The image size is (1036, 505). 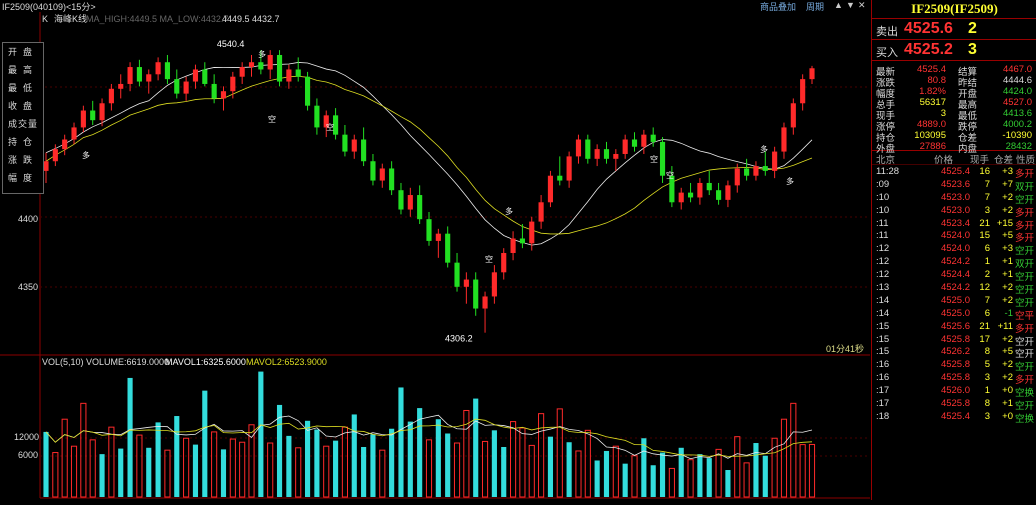 I want to click on col-time: 北京, so click(x=886, y=160).